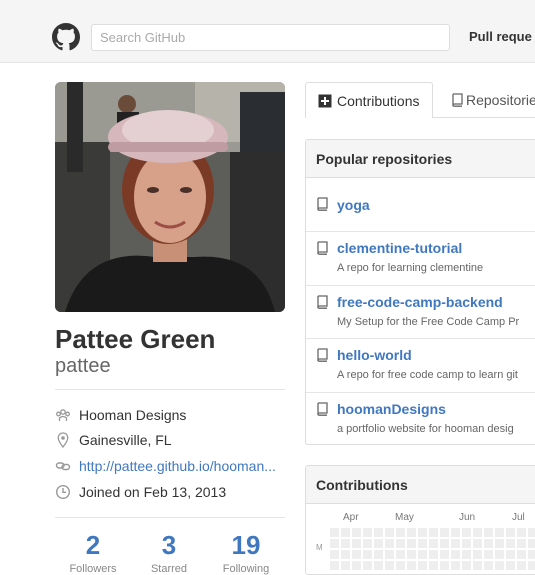  What do you see at coordinates (500, 36) in the screenshot?
I see `nav-link-pull-requests: Pull reque` at bounding box center [500, 36].